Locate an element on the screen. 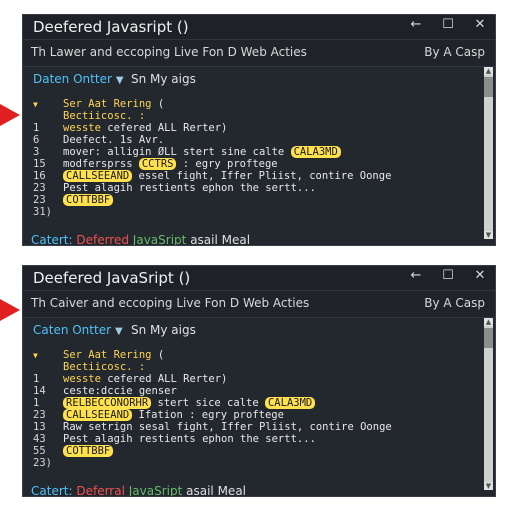 The width and height of the screenshot is (512, 512). window-title: Deefered Javasript () is located at coordinates (111, 27).